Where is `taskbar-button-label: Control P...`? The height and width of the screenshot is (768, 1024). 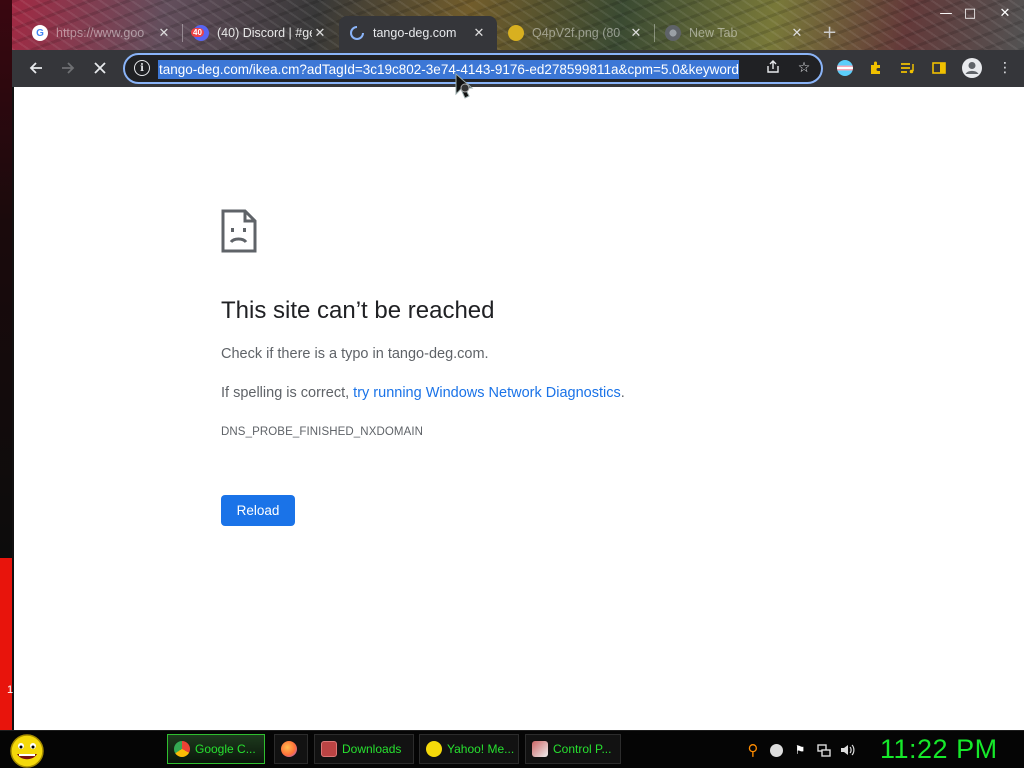
taskbar-button-label: Control P... is located at coordinates (582, 749).